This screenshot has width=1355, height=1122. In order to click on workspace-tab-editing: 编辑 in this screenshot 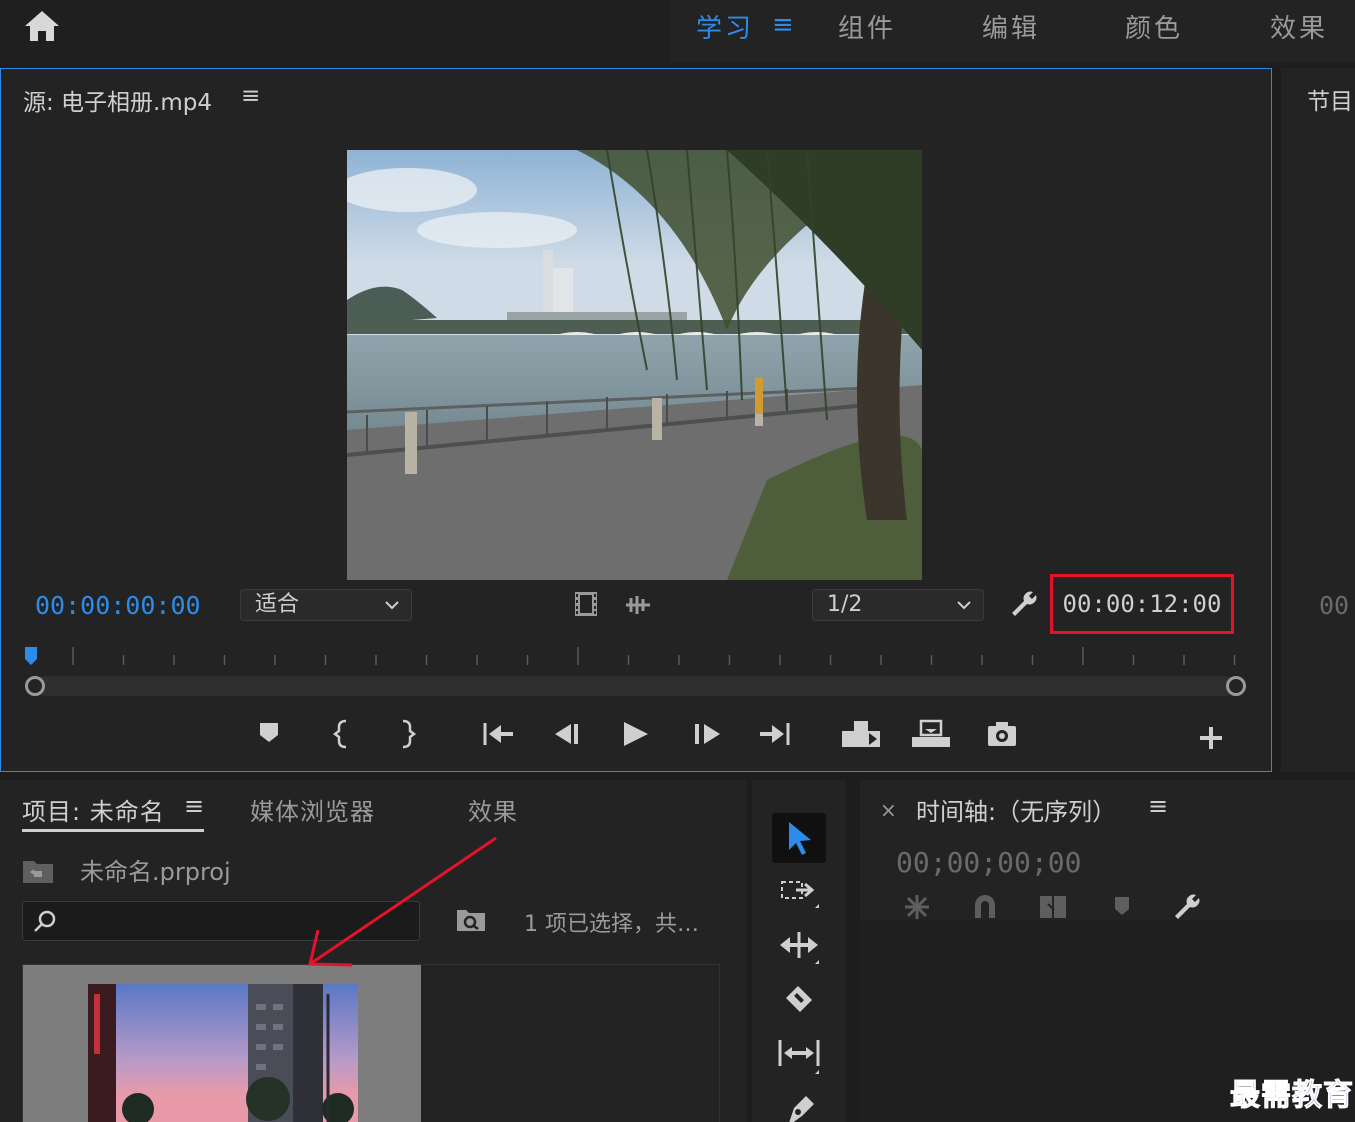, I will do `click(1011, 26)`.